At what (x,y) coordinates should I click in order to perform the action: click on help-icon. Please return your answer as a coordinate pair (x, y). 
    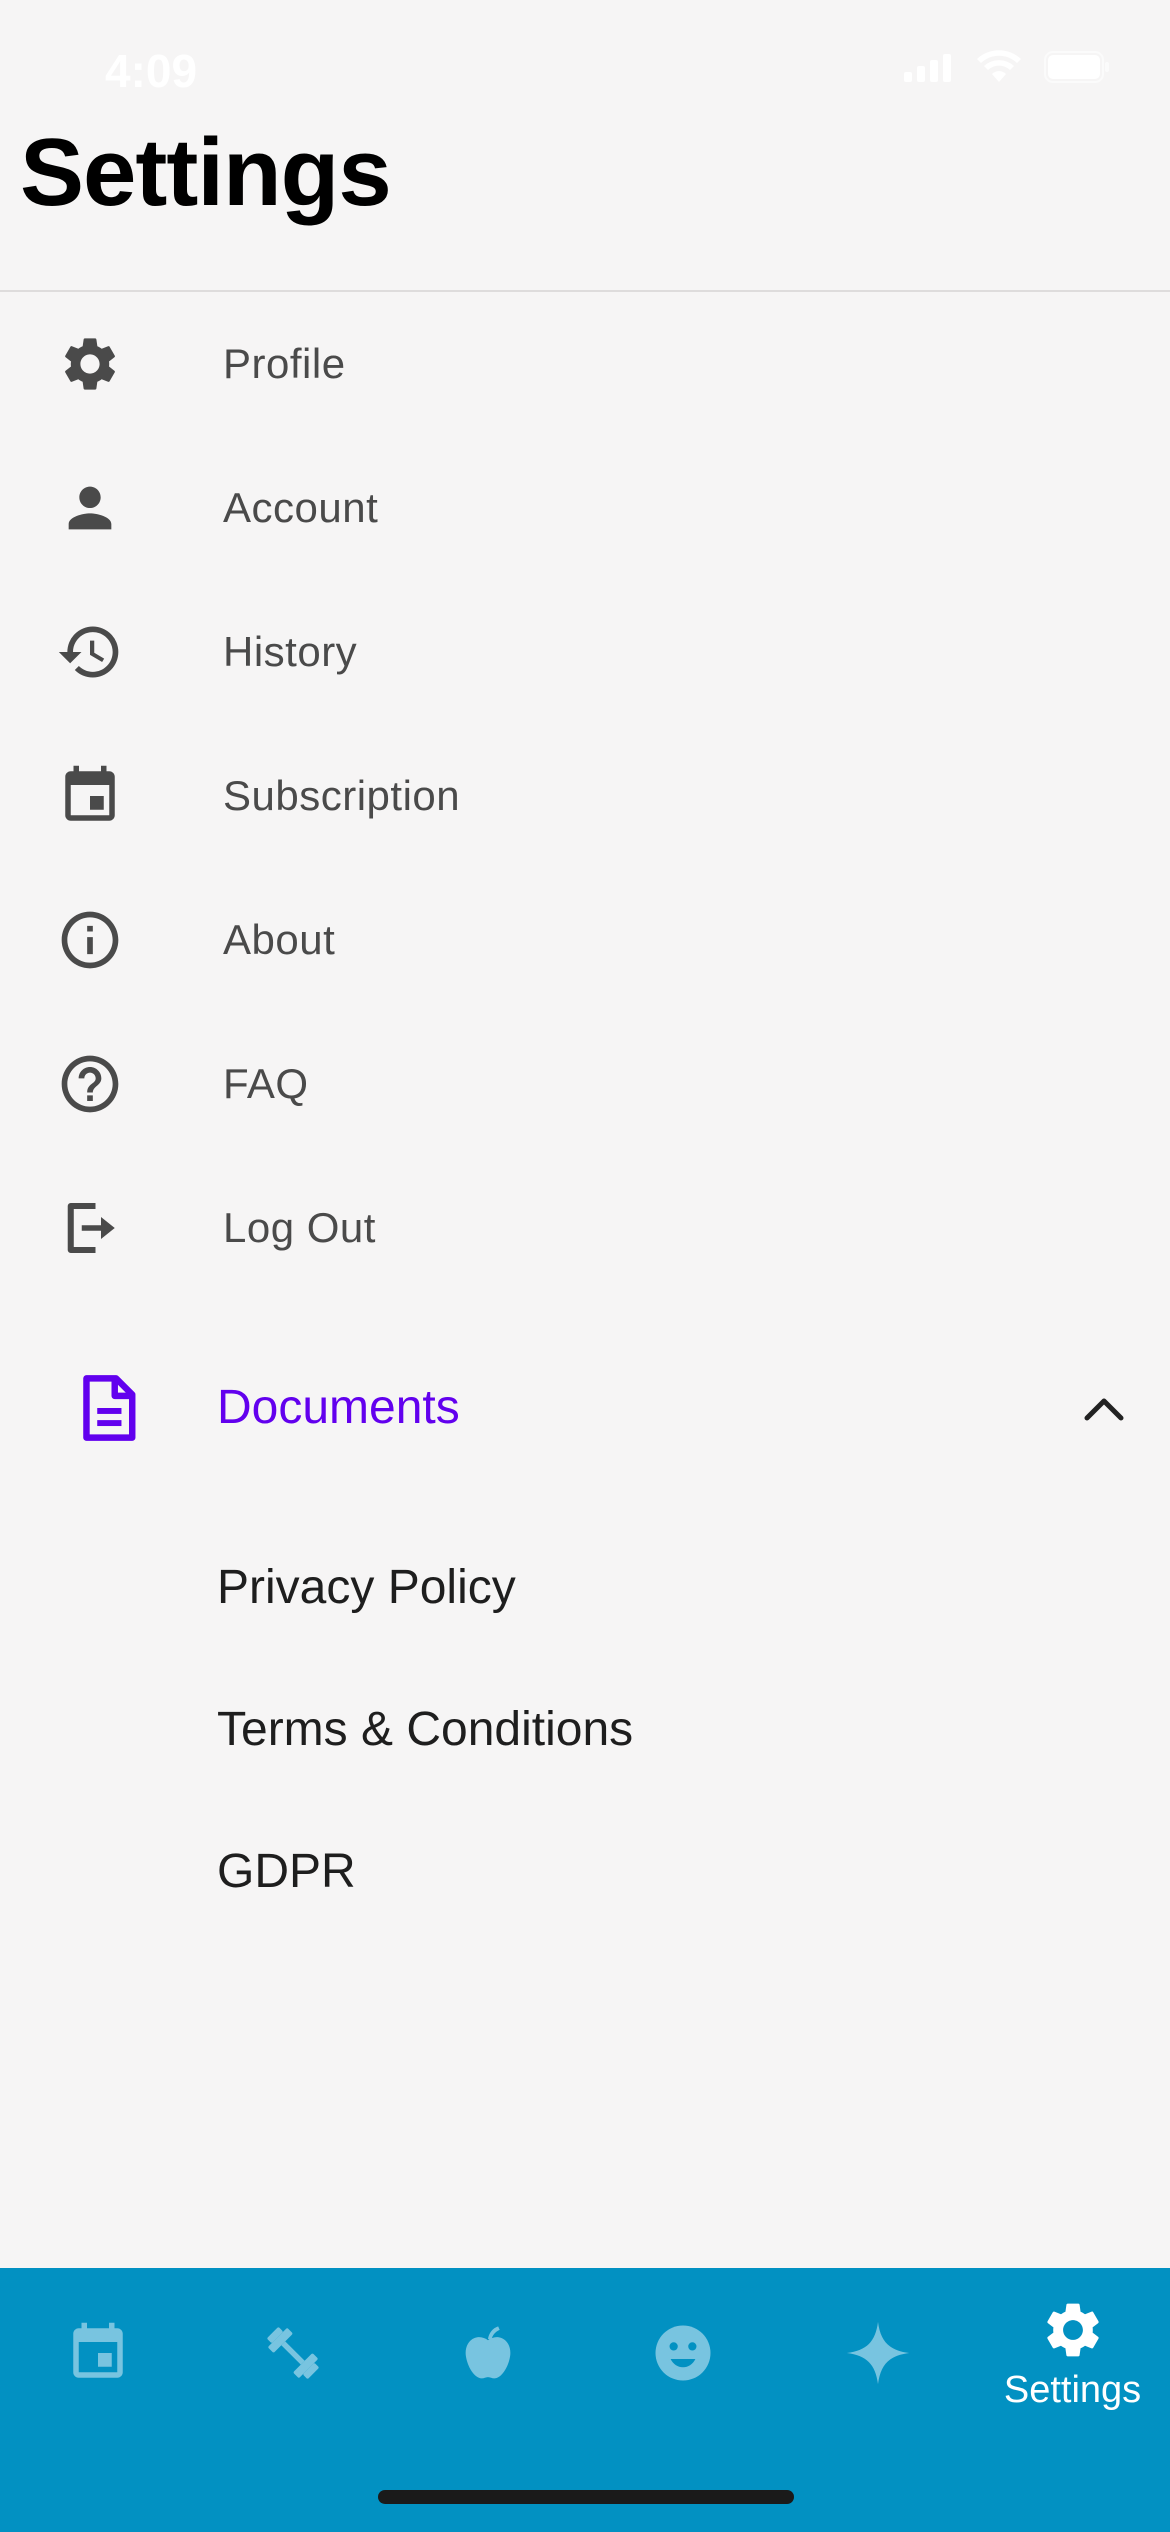
    Looking at the image, I should click on (90, 1084).